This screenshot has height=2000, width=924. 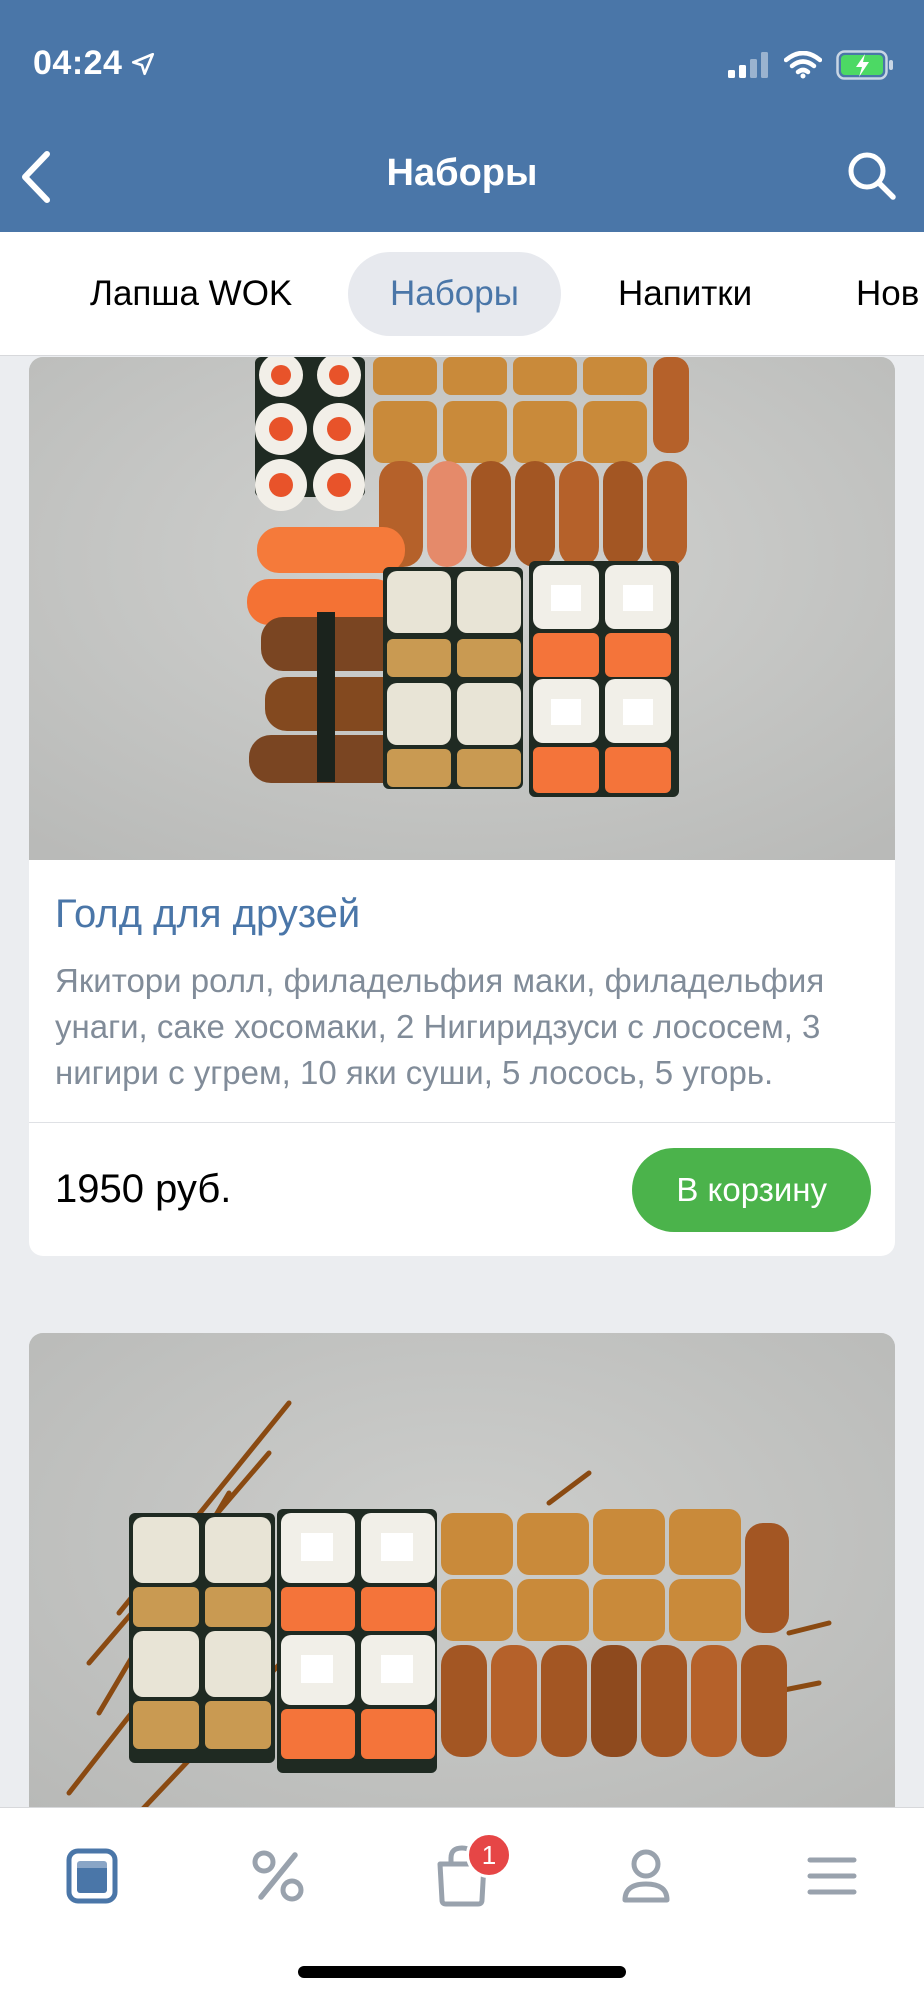 What do you see at coordinates (454, 294) in the screenshot?
I see `tab-nabory: Наборы` at bounding box center [454, 294].